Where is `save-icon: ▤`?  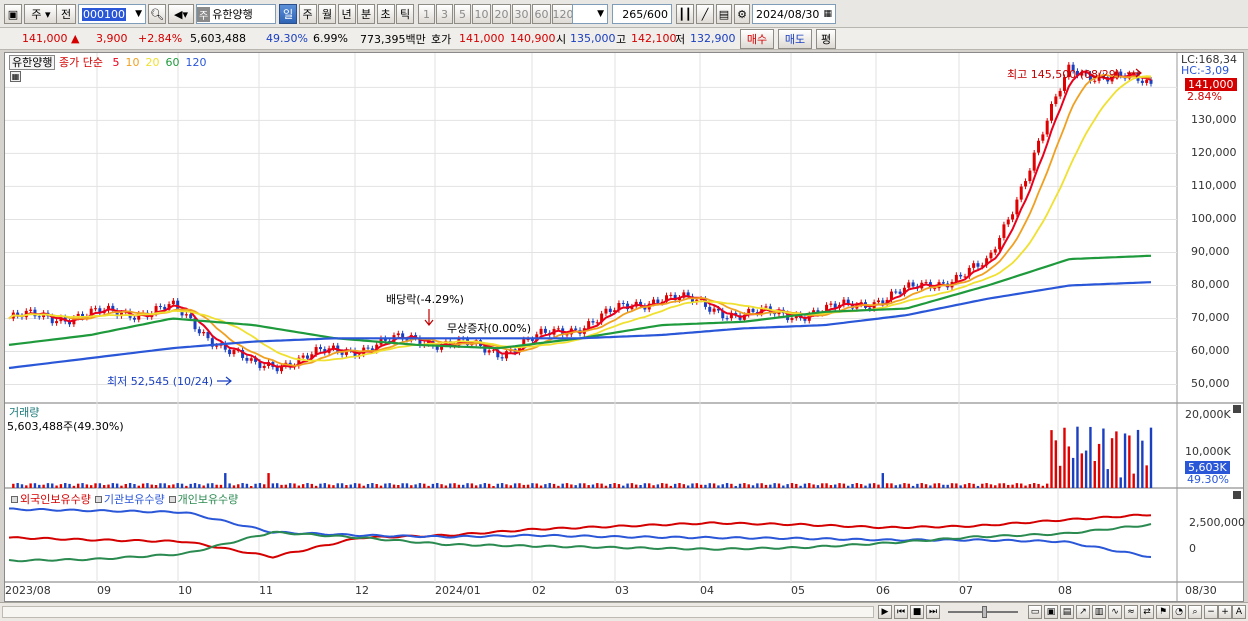
save-icon: ▤ is located at coordinates (724, 14).